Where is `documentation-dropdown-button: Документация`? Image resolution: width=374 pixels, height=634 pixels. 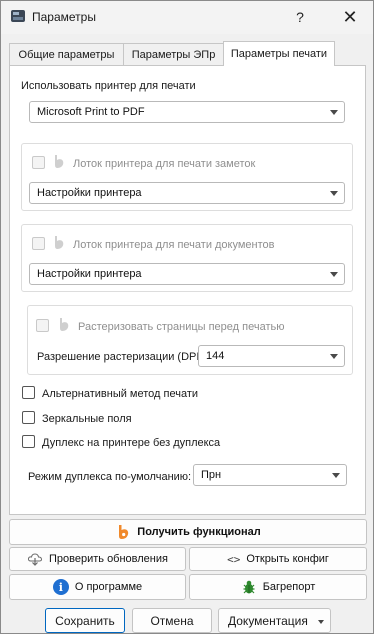
documentation-dropdown-button: Документация is located at coordinates (274, 620).